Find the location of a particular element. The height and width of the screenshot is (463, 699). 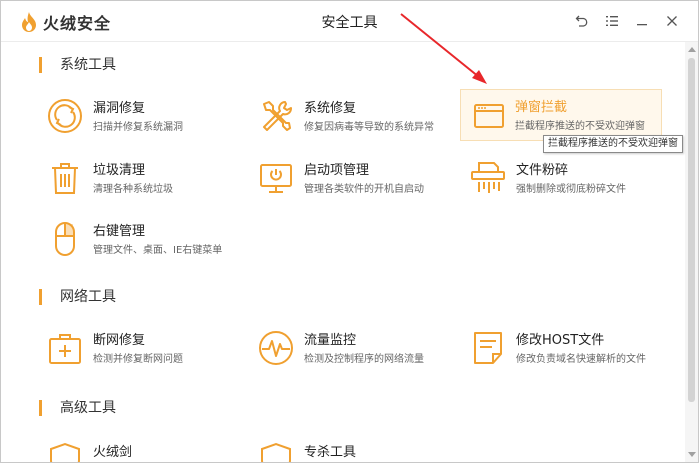

system-repair-icon is located at coordinates (277, 116).